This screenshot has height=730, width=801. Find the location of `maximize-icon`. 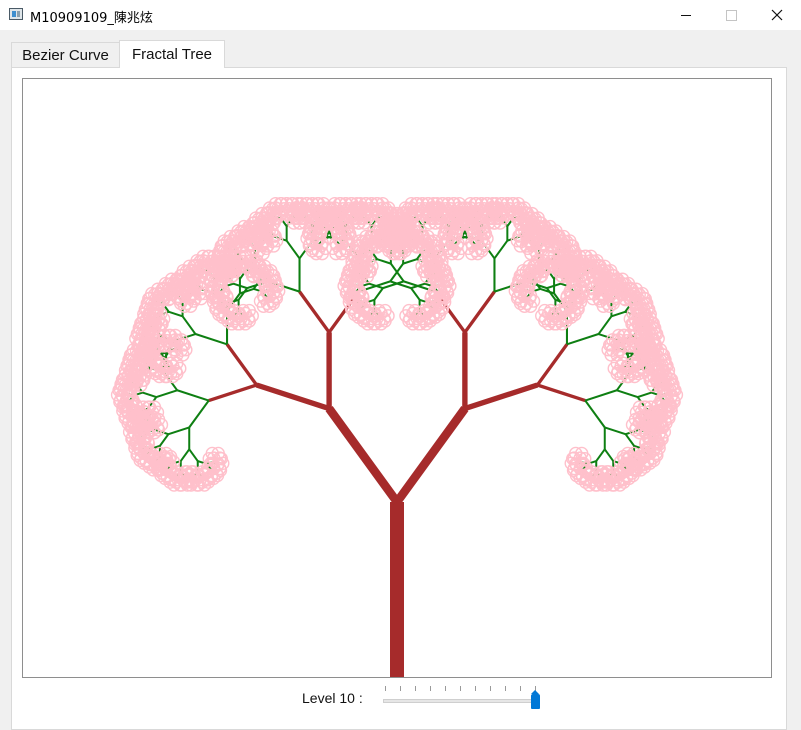

maximize-icon is located at coordinates (731, 15).